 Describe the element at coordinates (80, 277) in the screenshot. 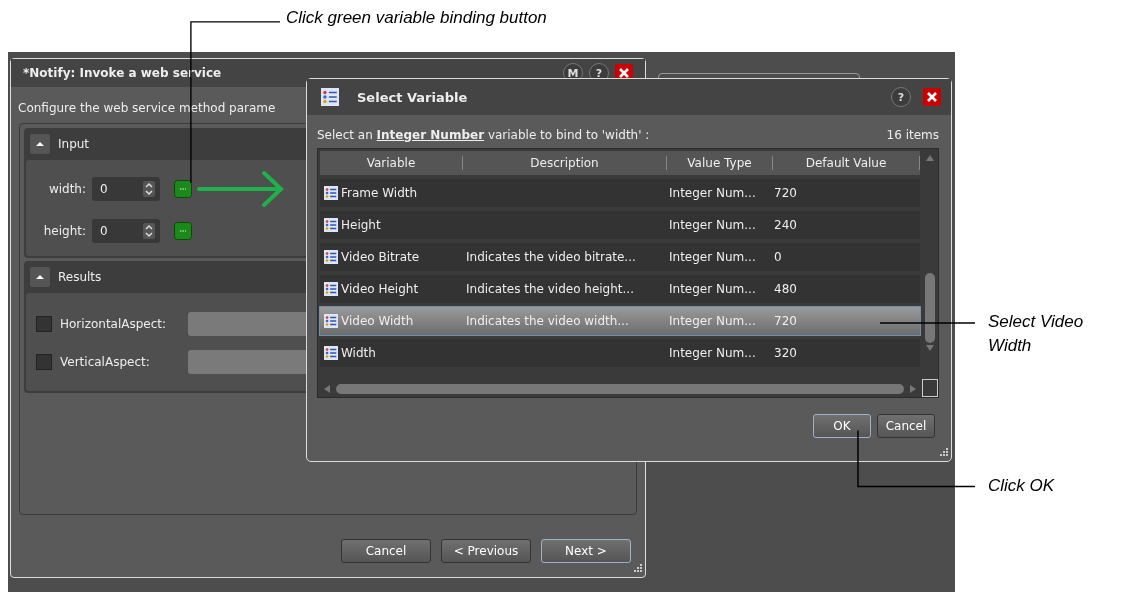

I see `section-header: Results` at that location.